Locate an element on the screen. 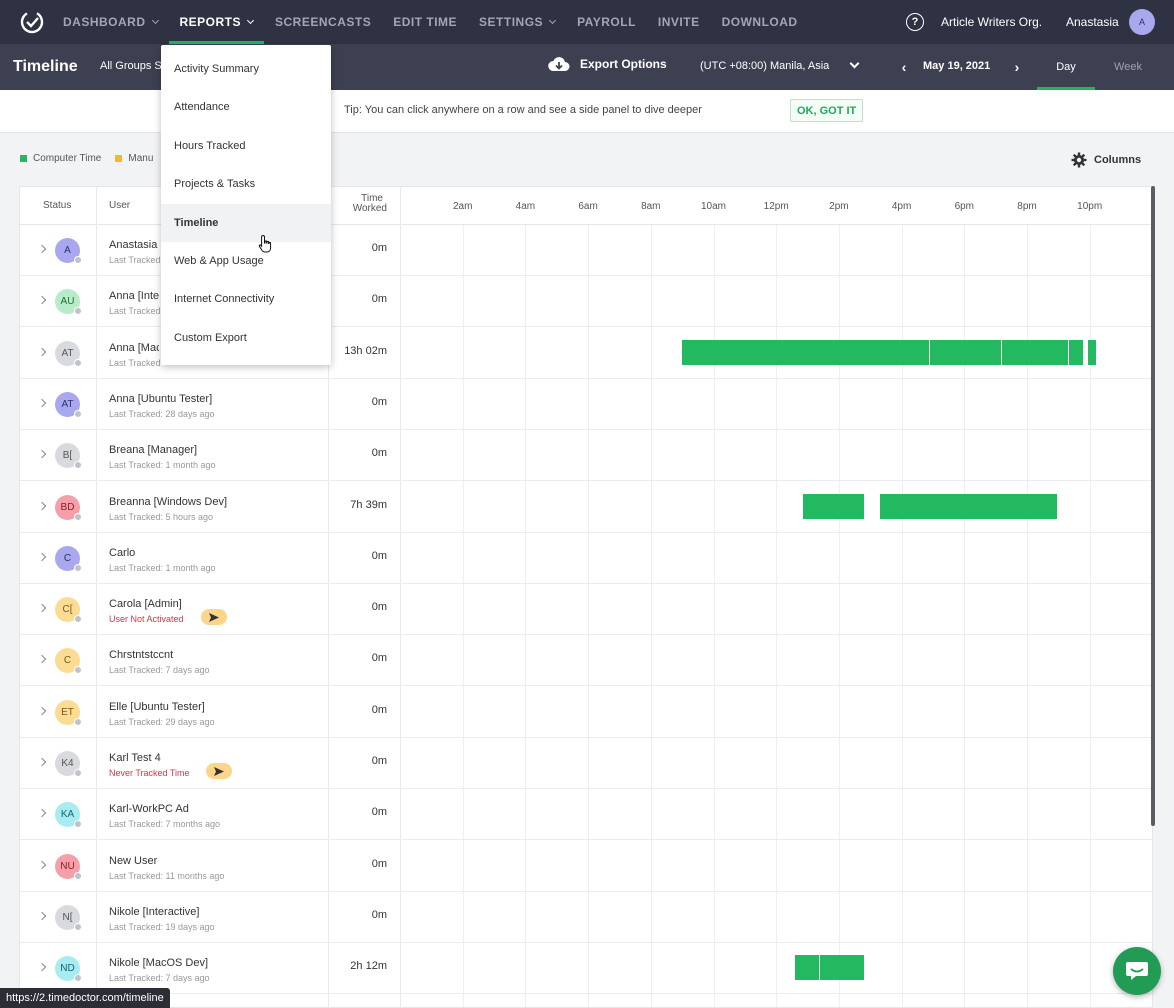 Image resolution: width=1174 pixels, height=1008 pixels. menu-item-activity-summary: Activity Summary is located at coordinates (246, 69).